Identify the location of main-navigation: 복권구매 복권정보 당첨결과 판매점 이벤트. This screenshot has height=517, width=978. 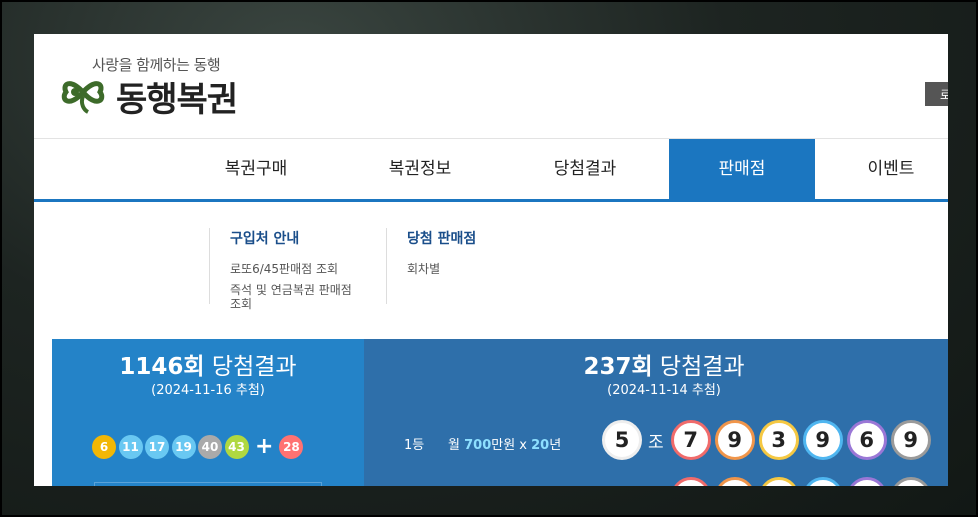
(491, 170).